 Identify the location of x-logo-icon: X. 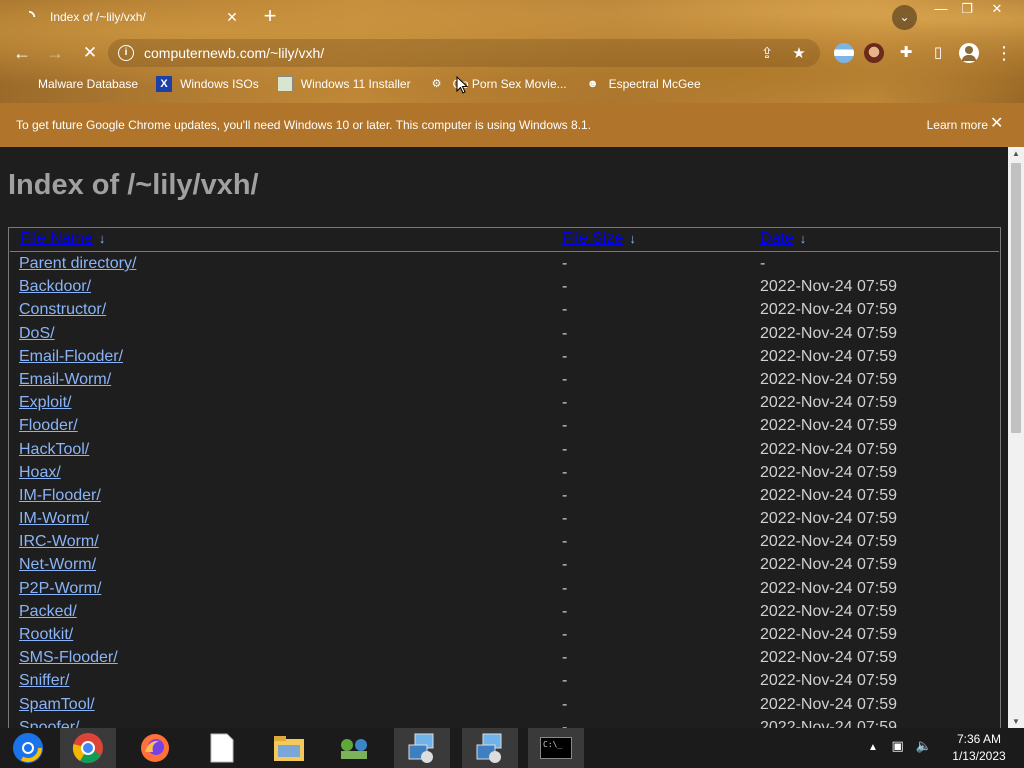
(164, 84).